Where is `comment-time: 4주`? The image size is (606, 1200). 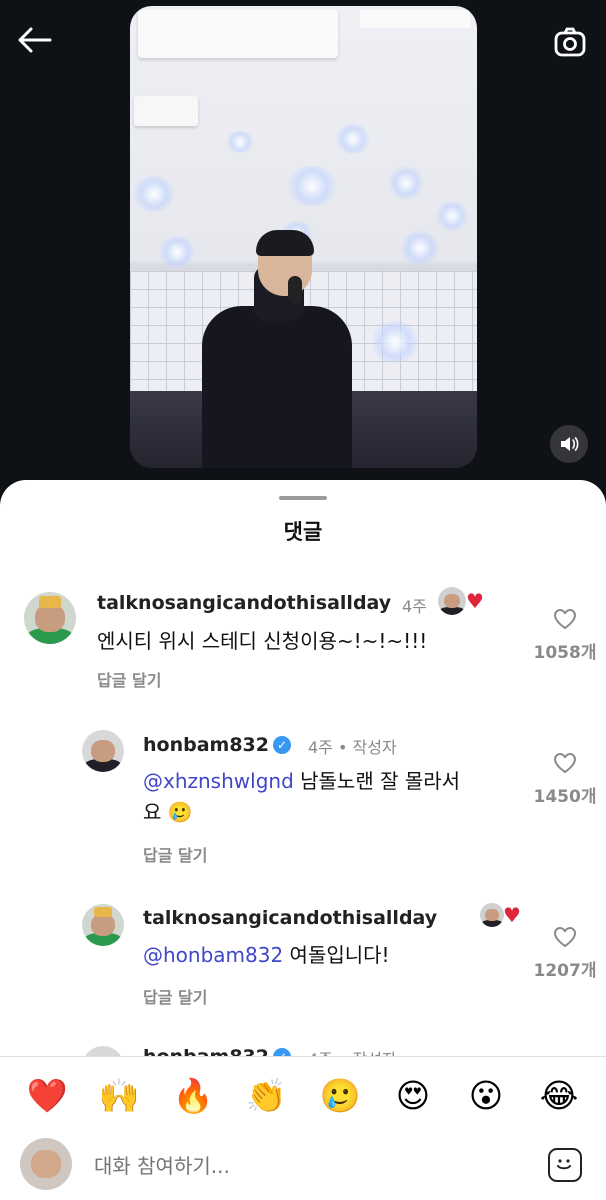 comment-time: 4주 is located at coordinates (414, 606).